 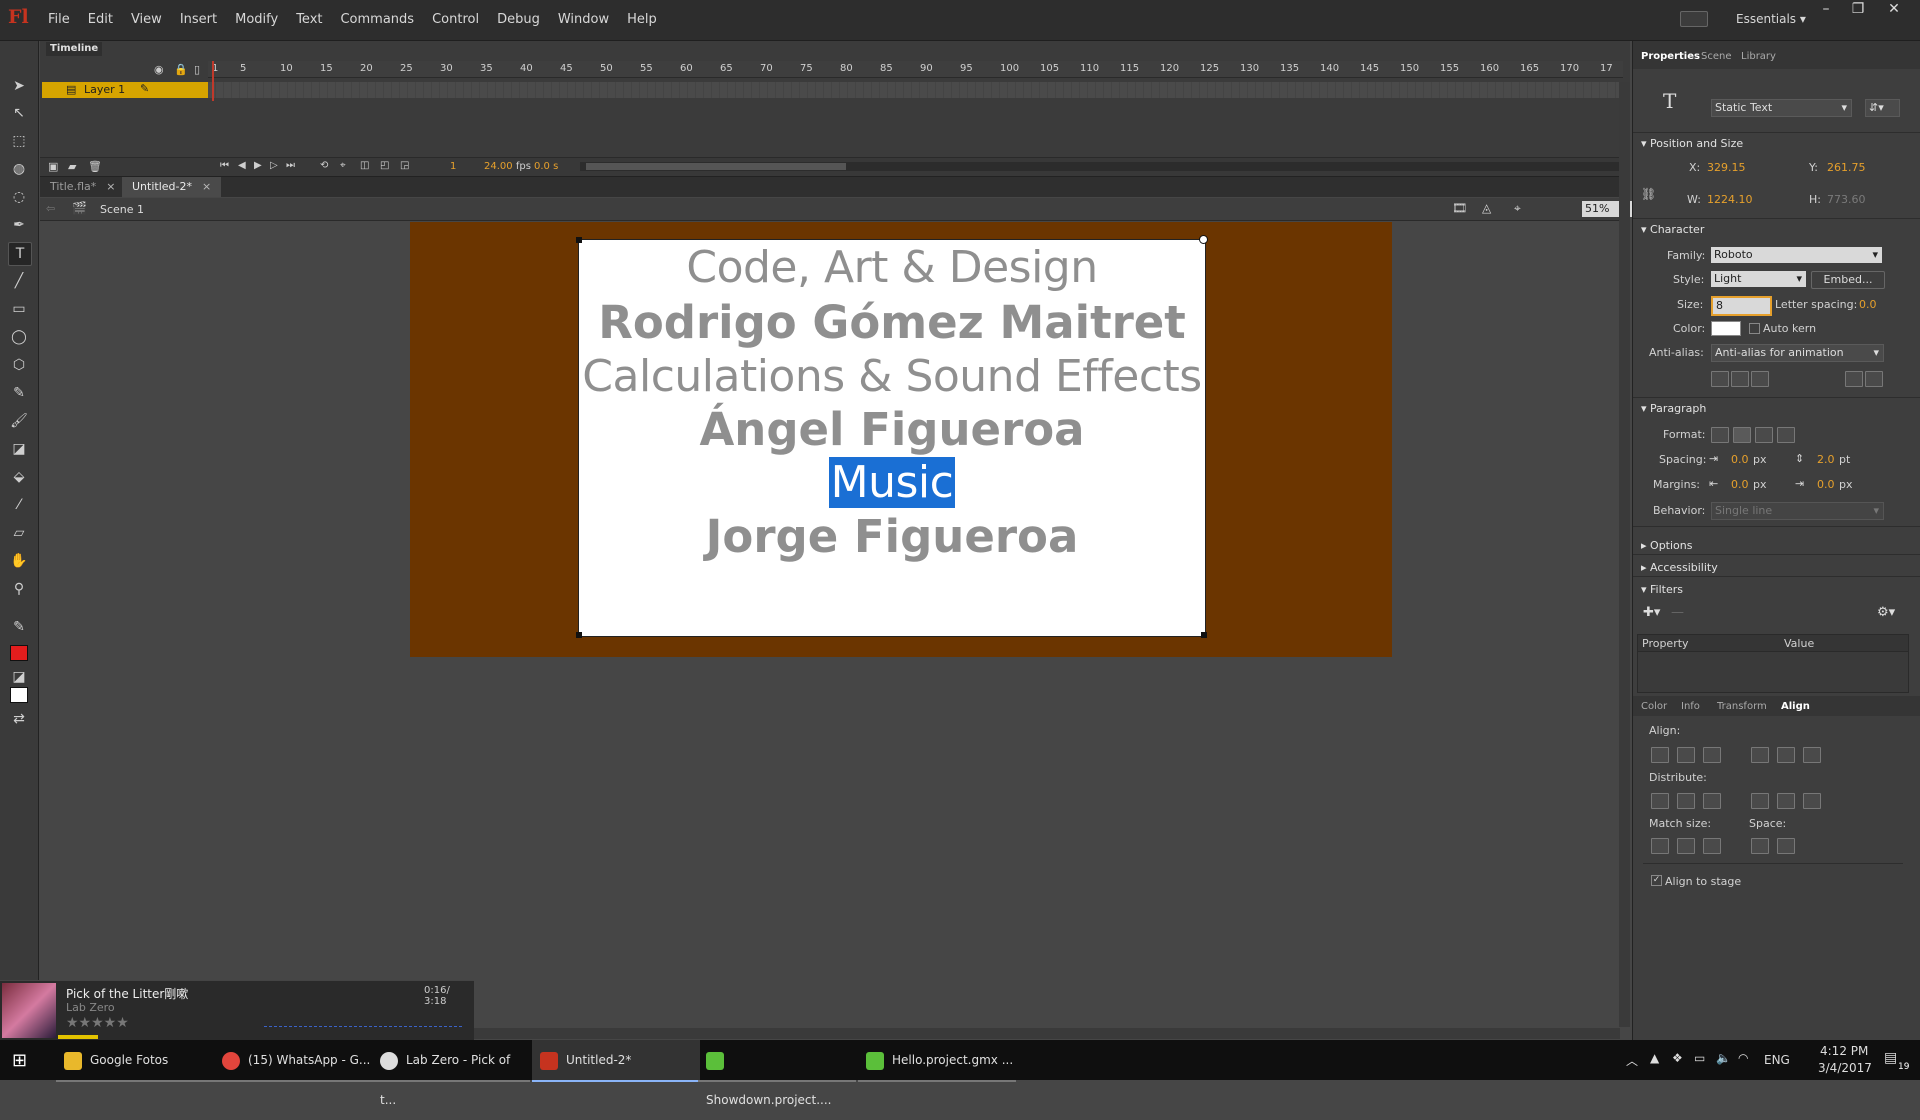 What do you see at coordinates (364, 165) in the screenshot?
I see `onion-skin-icon: ◫` at bounding box center [364, 165].